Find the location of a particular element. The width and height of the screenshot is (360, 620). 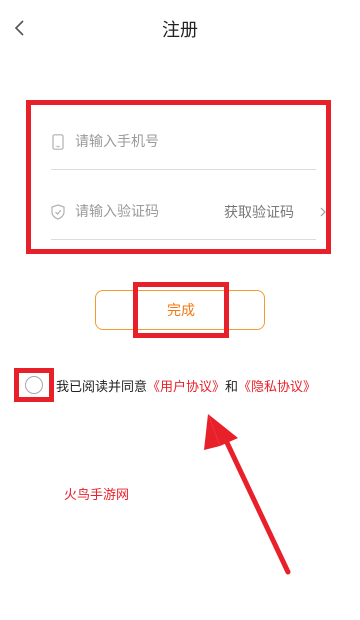

phone-icon is located at coordinates (58, 142).